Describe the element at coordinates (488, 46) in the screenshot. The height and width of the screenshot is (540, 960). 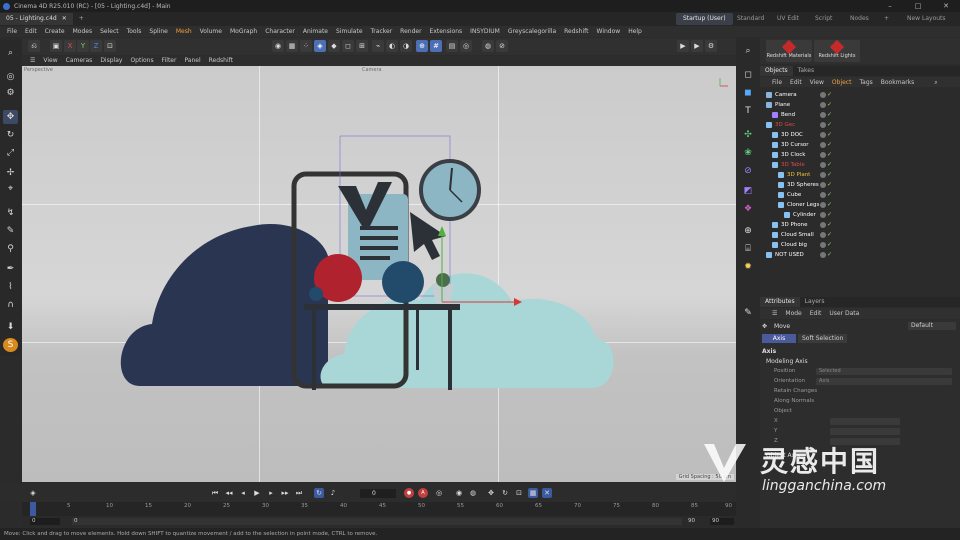
I see `viewport-solo-icon: ◍` at that location.